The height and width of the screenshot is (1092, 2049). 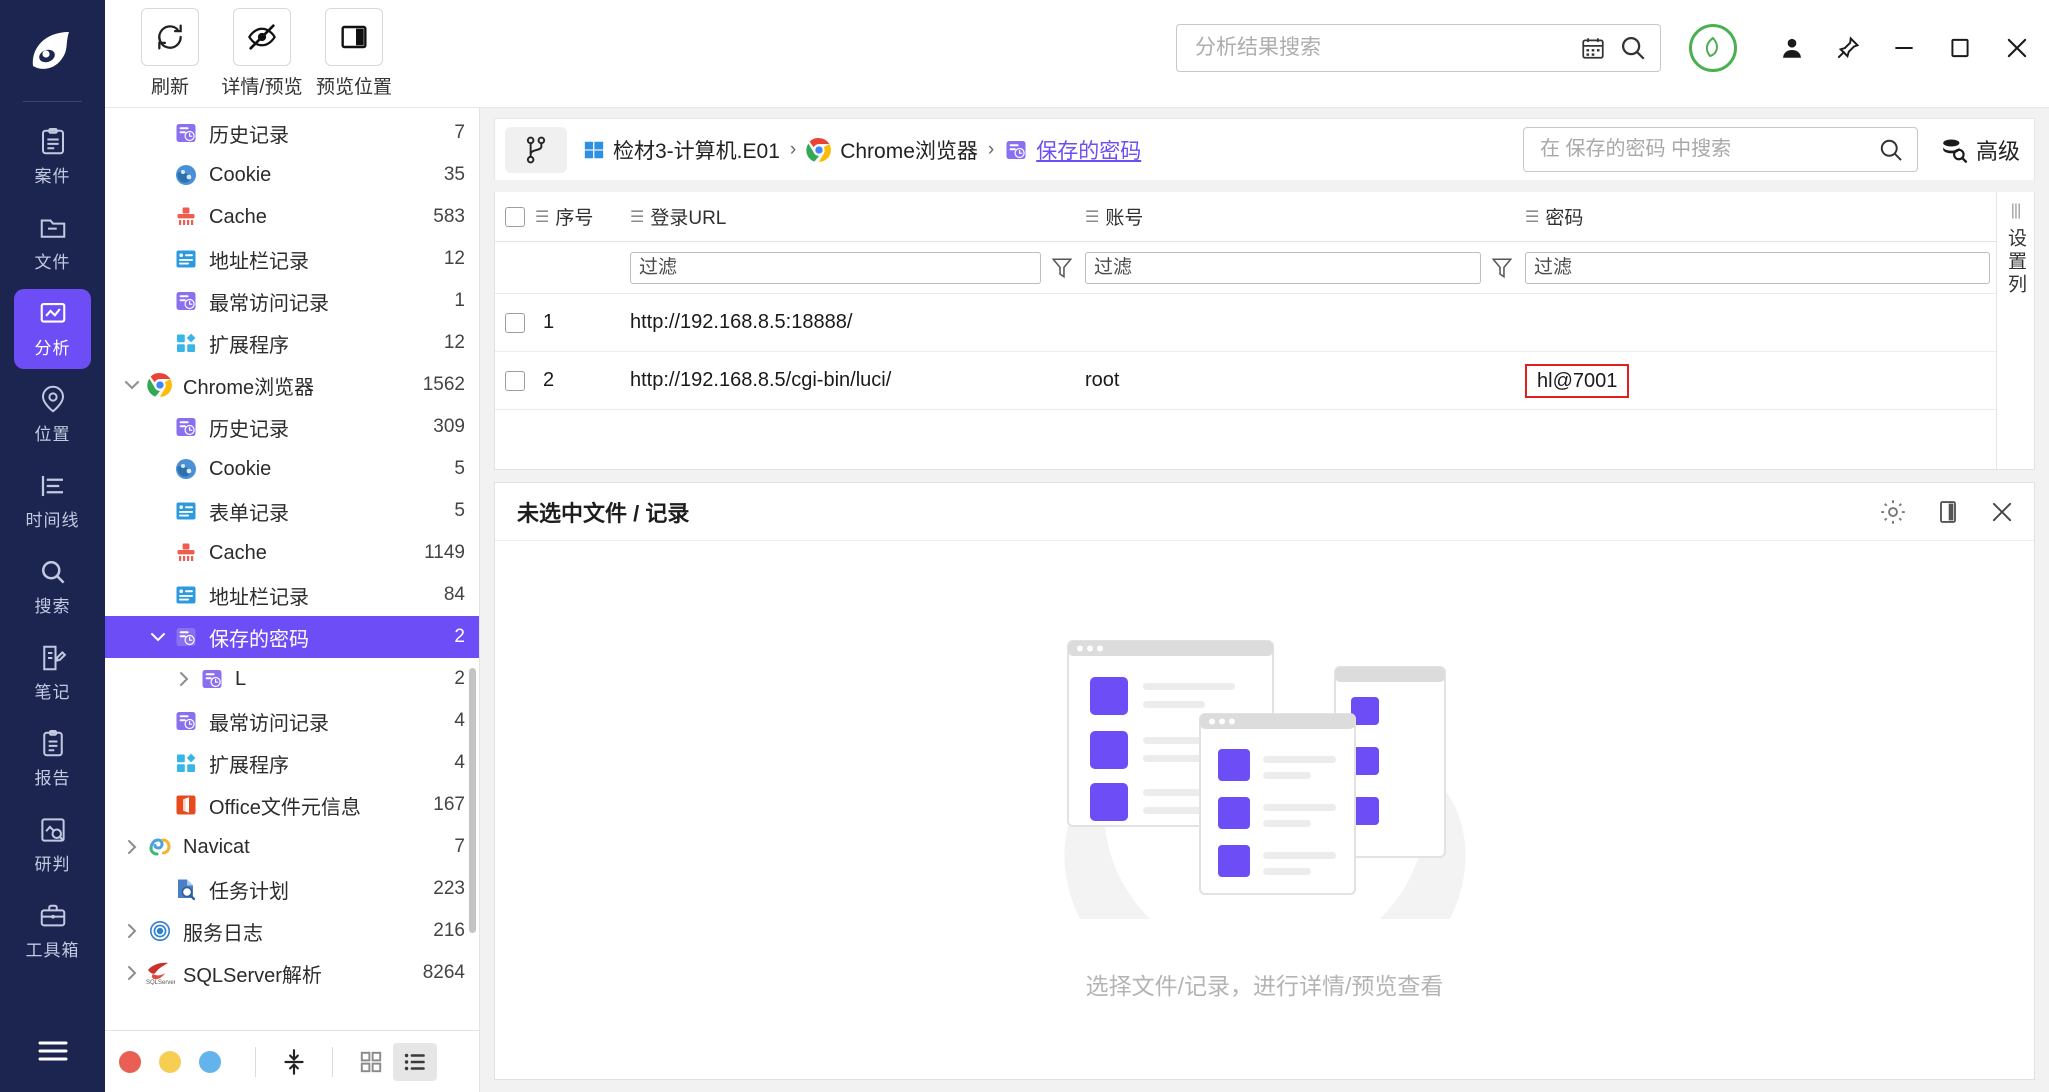 I want to click on sidebar-item-toolbox: 工具箱, so click(x=52, y=931).